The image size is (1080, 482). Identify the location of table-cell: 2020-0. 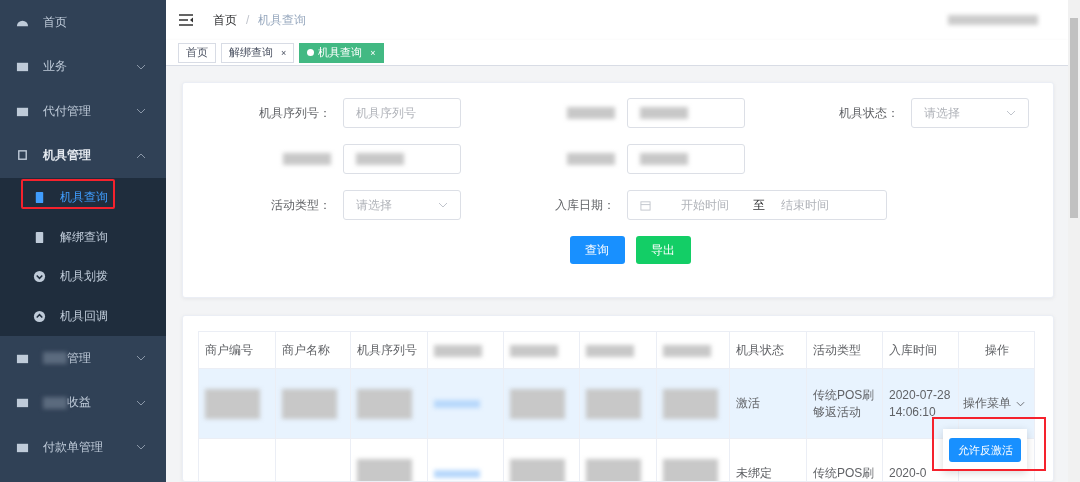
(908, 473).